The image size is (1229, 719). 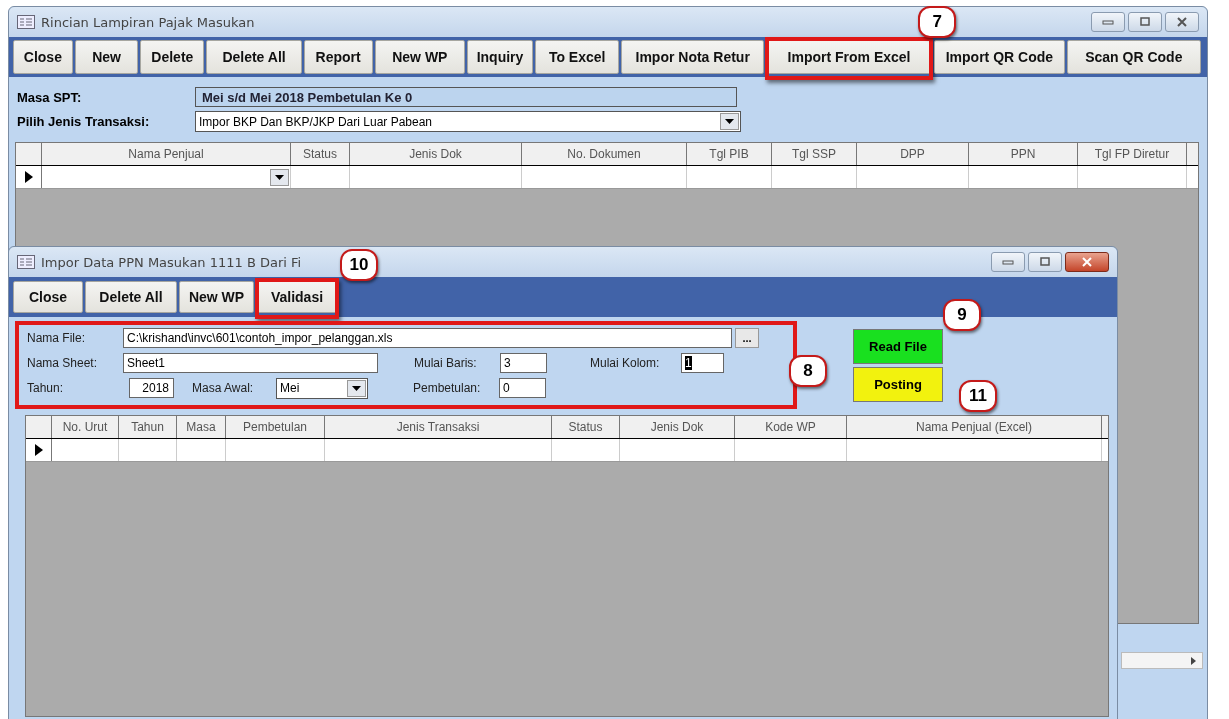 What do you see at coordinates (106, 57) in the screenshot?
I see `toolbar-button: New` at bounding box center [106, 57].